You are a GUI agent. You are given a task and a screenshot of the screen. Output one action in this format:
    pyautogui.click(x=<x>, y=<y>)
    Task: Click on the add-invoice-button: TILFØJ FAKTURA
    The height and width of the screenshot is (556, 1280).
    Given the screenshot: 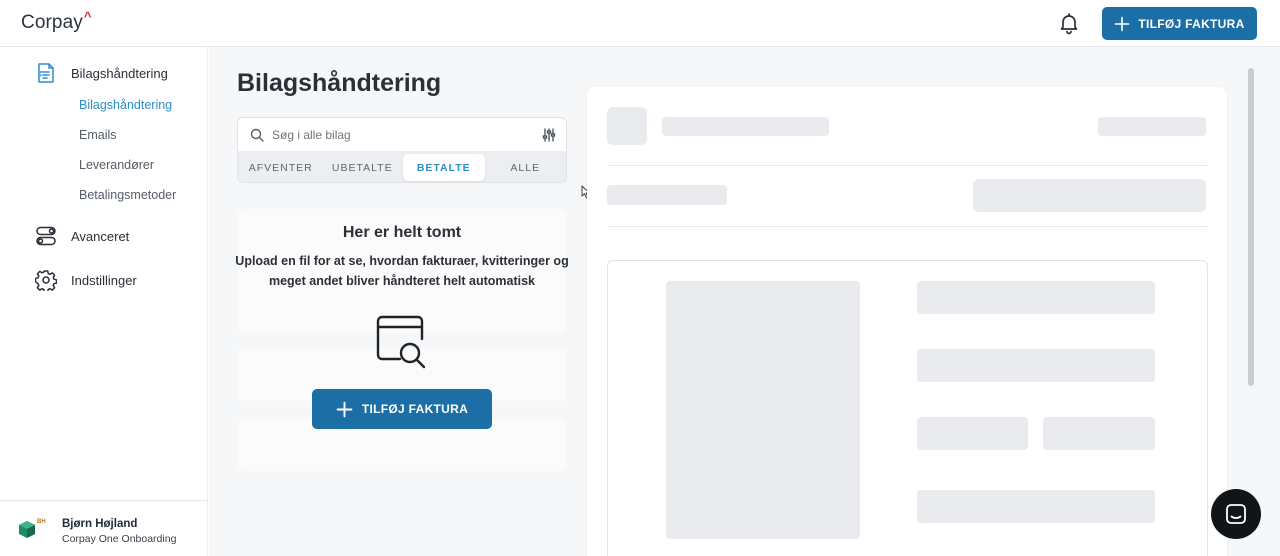 What is the action you would take?
    pyautogui.click(x=1179, y=23)
    